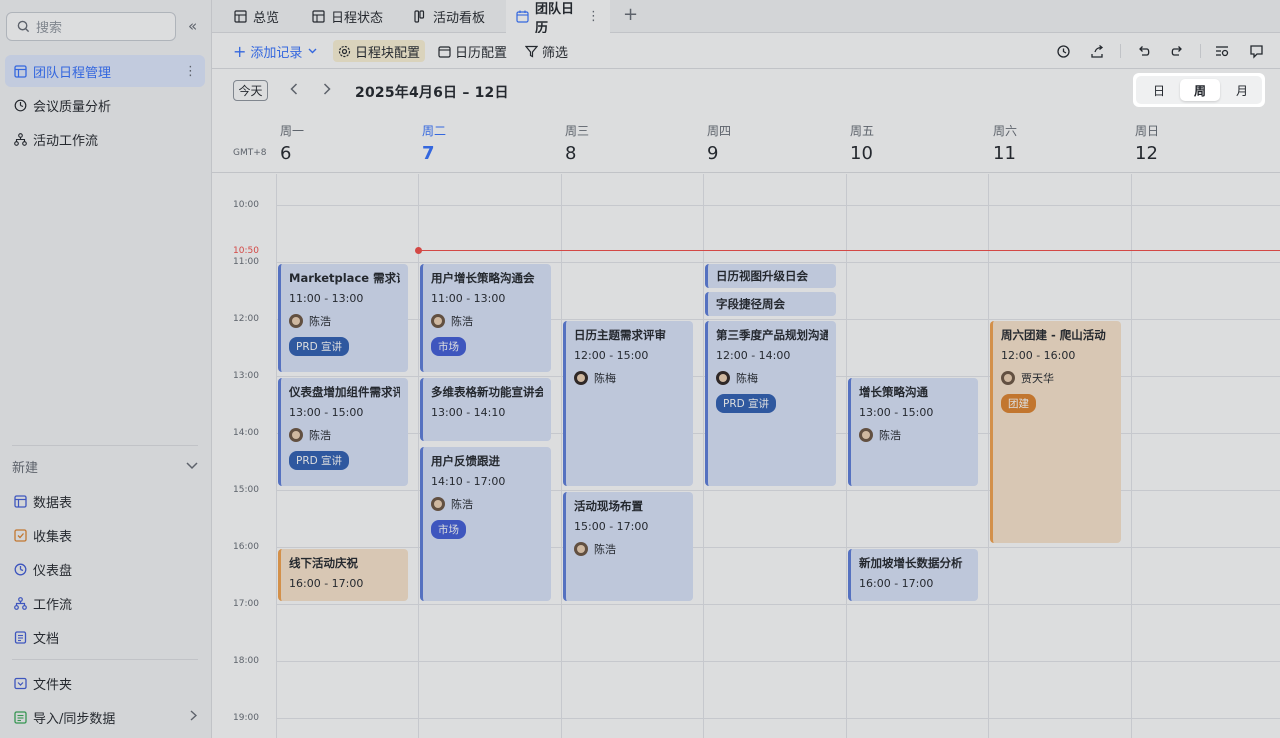 The height and width of the screenshot is (738, 1280). What do you see at coordinates (312, 51) in the screenshot?
I see `chevron-down-icon` at bounding box center [312, 51].